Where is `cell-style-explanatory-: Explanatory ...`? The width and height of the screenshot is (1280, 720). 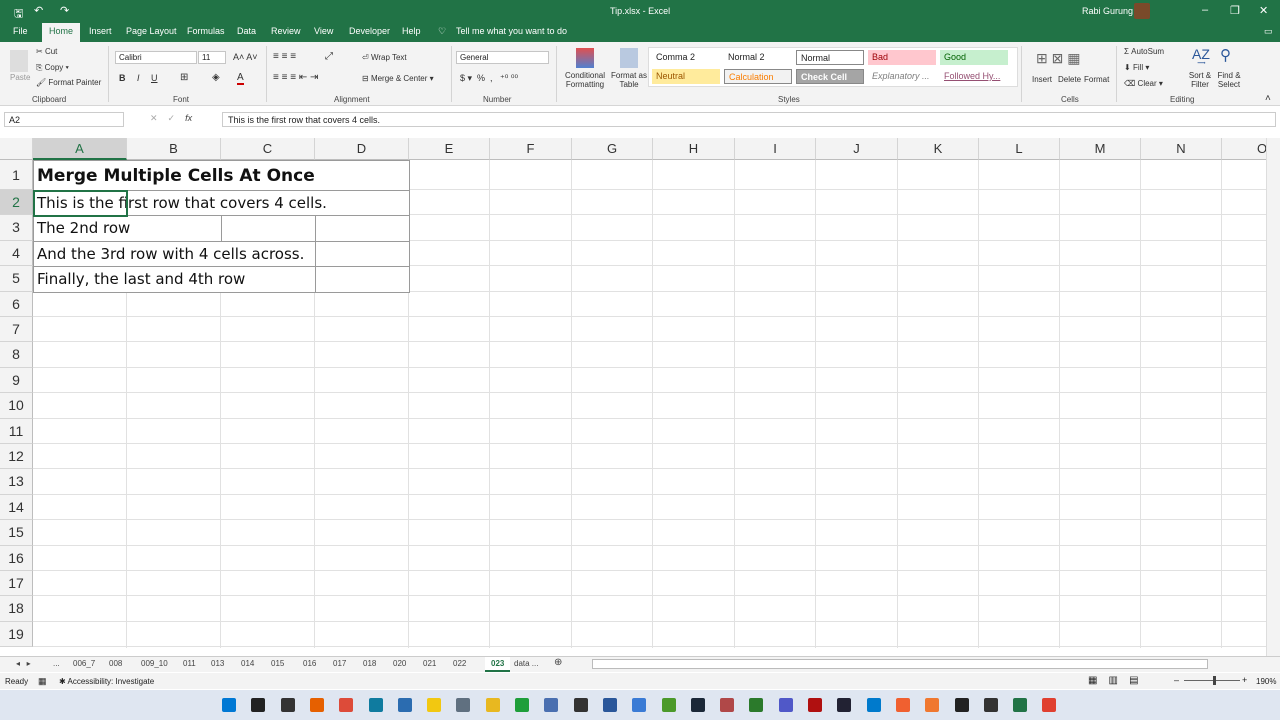 cell-style-explanatory-: Explanatory ... is located at coordinates (902, 76).